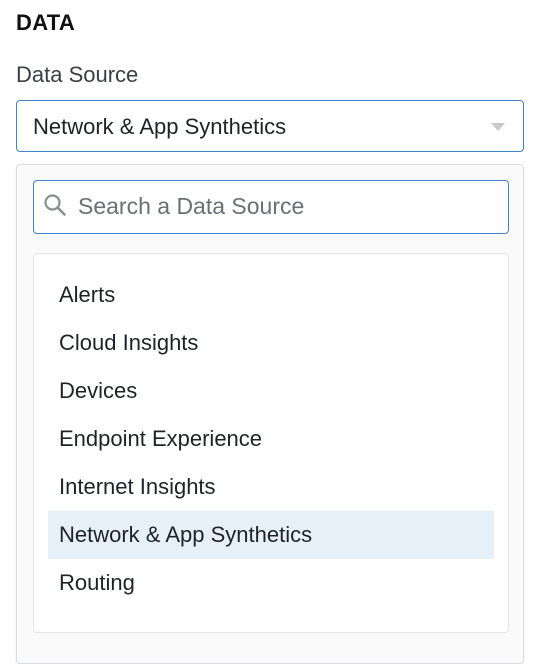 The height and width of the screenshot is (664, 556). I want to click on chevron-down-icon, so click(498, 127).